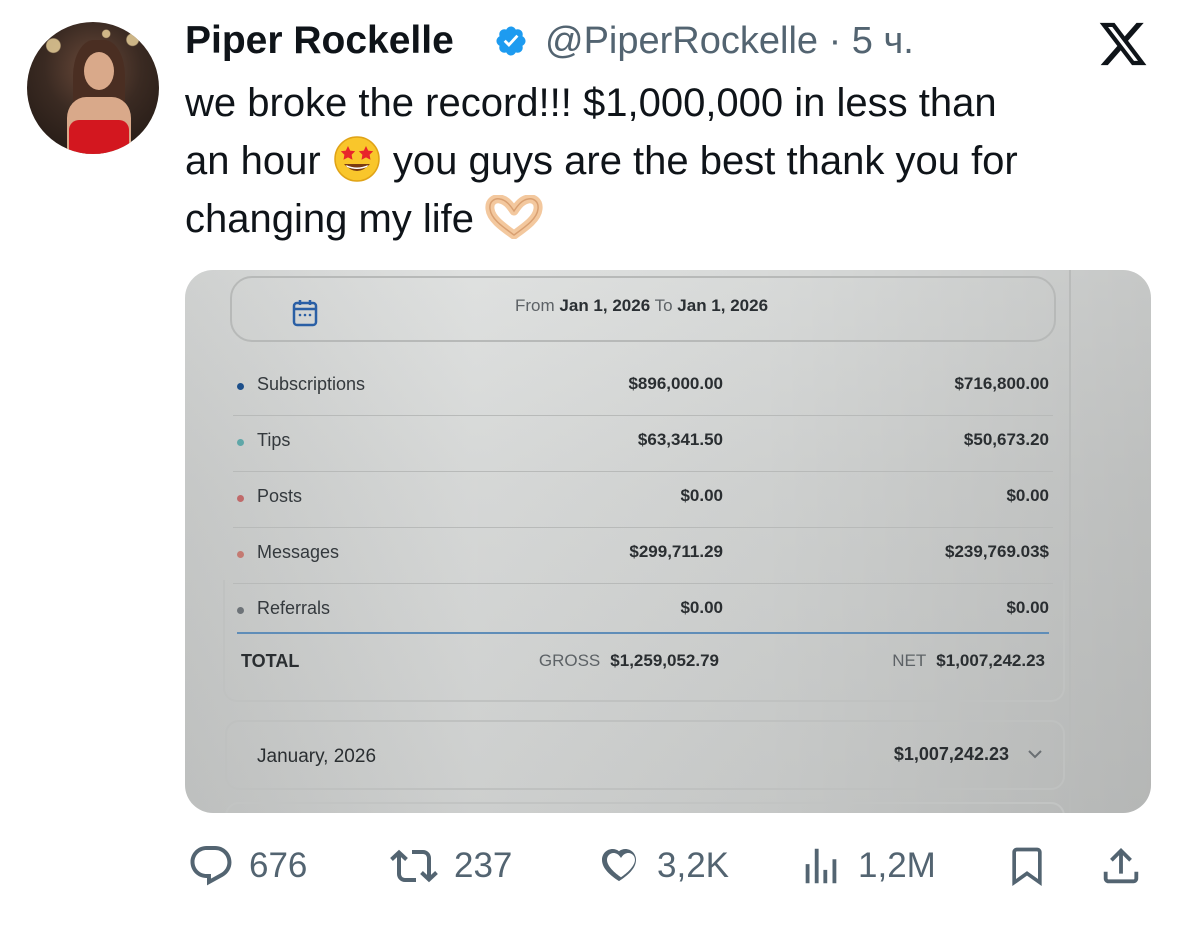 The width and height of the screenshot is (1179, 927). I want to click on net-caption: NET, so click(909, 660).